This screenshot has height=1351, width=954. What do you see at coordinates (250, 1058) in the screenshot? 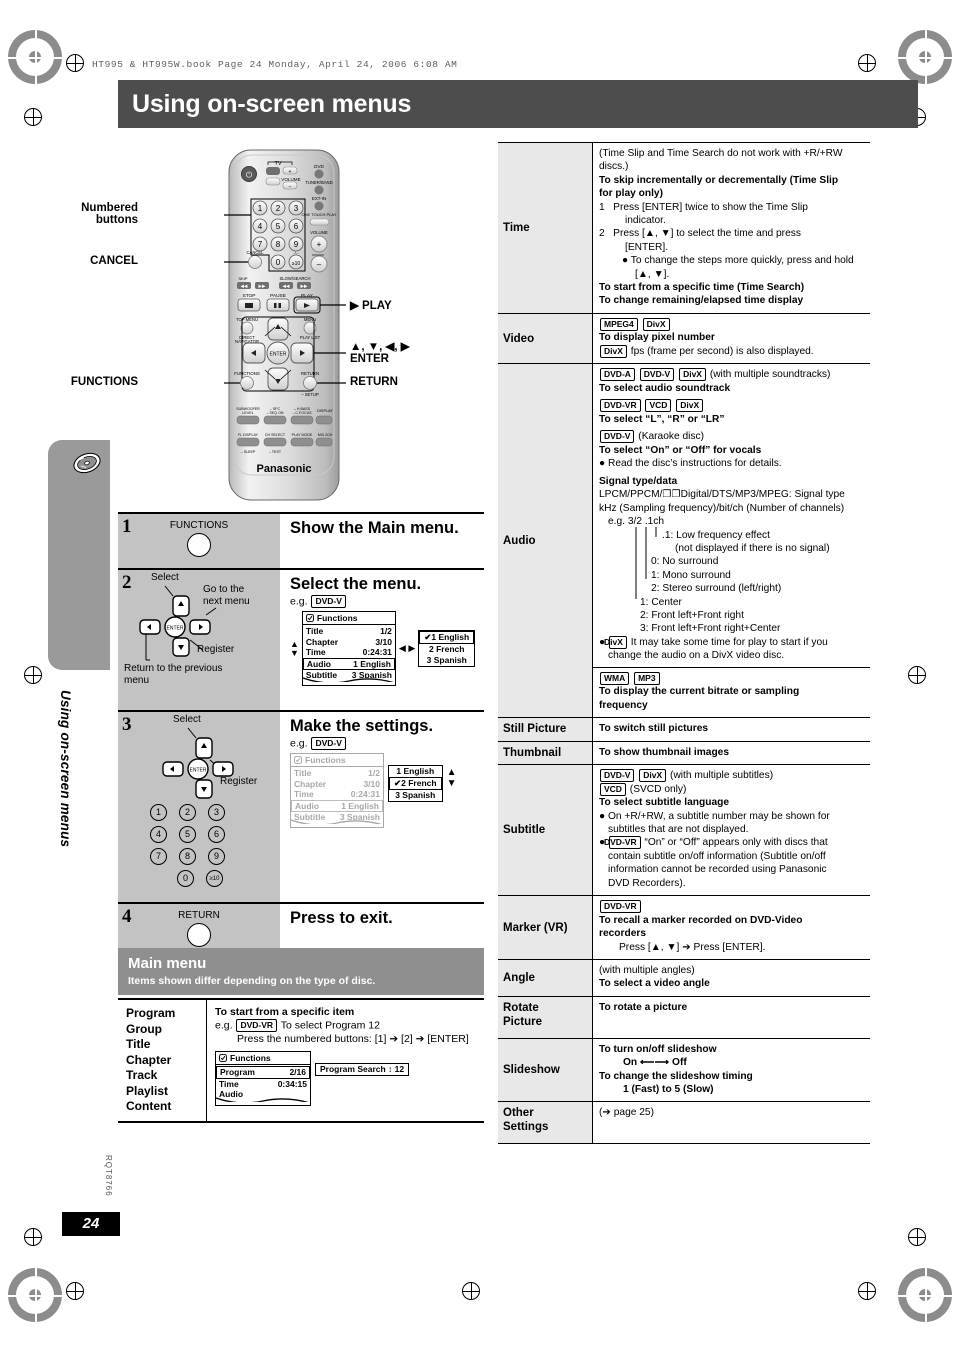
I see `main-menu-osd-header-label: Functions` at bounding box center [250, 1058].